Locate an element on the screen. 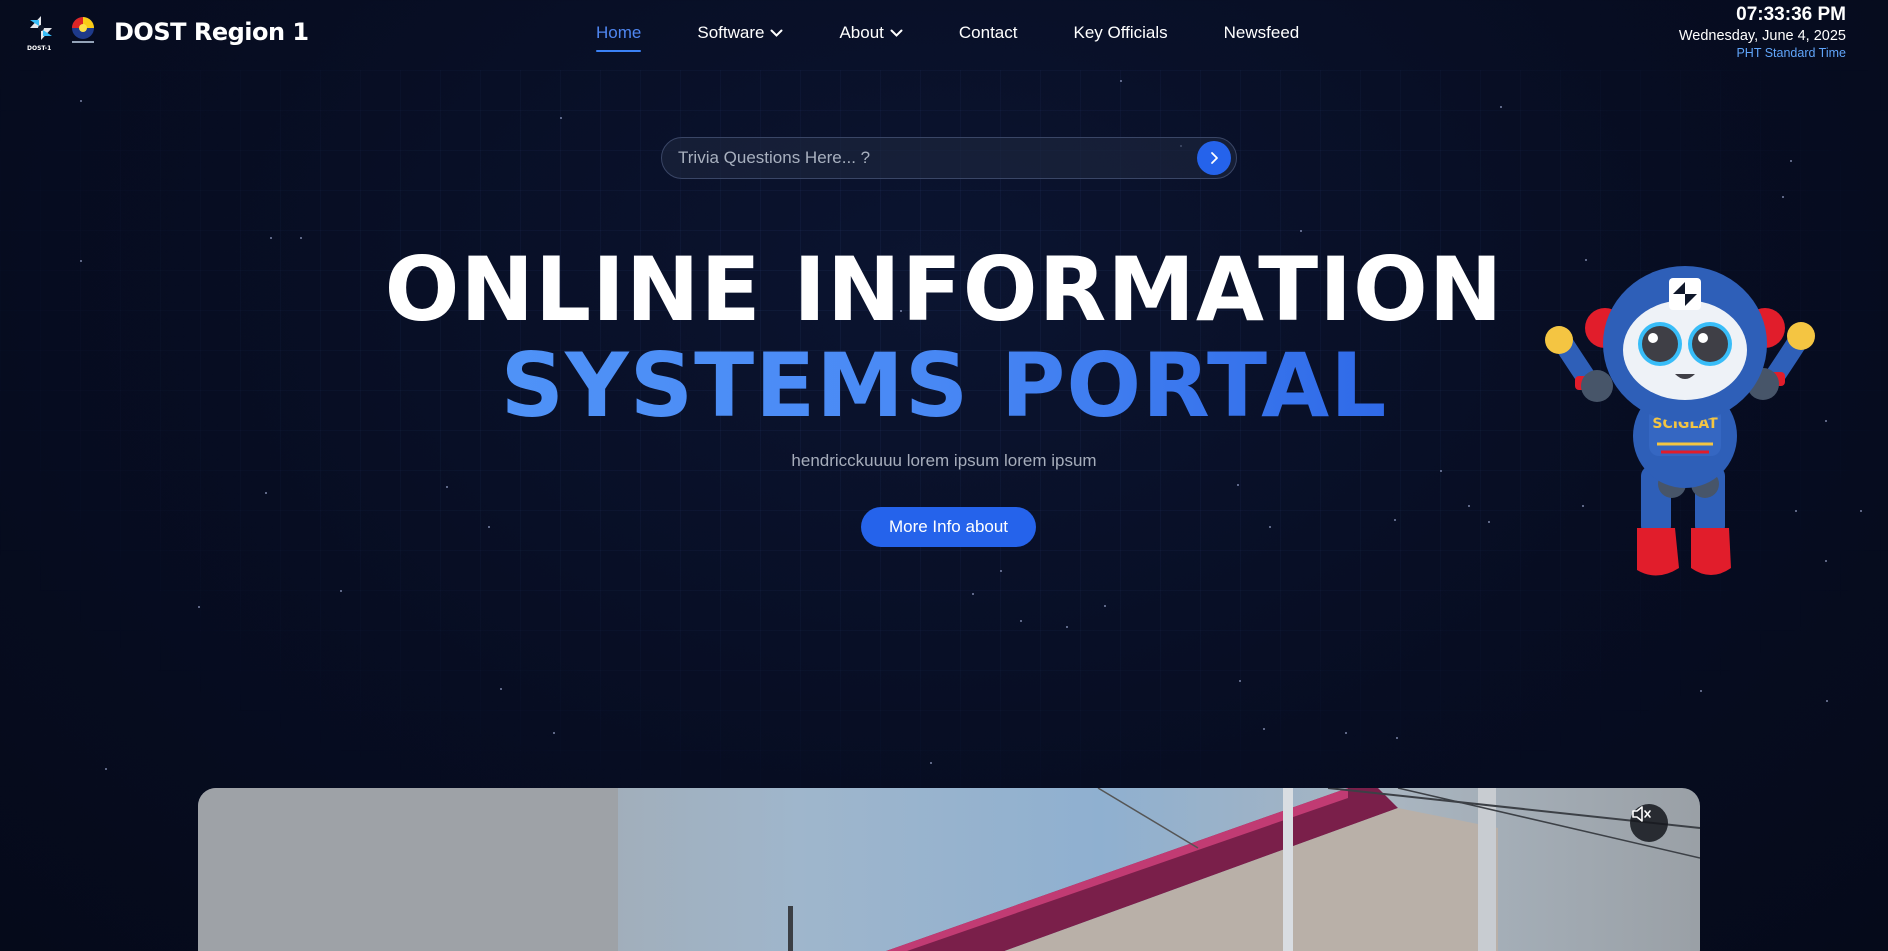 The image size is (1888, 951). brand: DOST-1 DOST Region 1 is located at coordinates (167, 33).